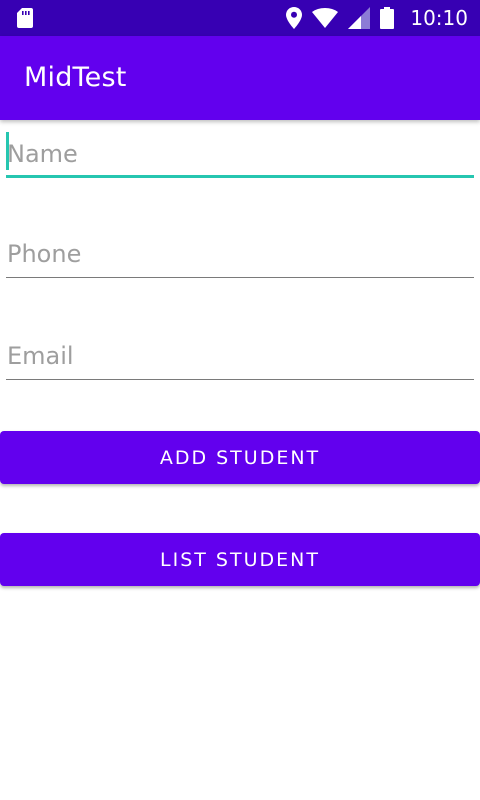  I want to click on email-underline, so click(240, 379).